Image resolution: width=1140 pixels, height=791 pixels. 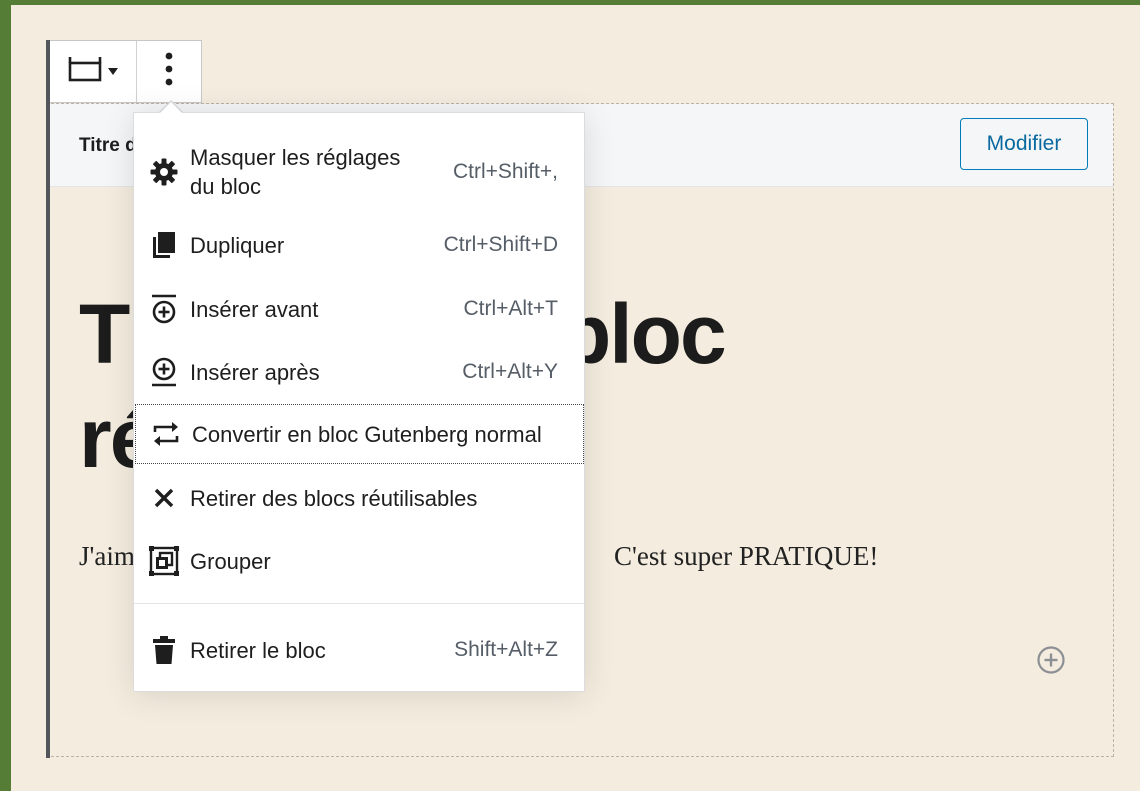 I want to click on block-toolbar, so click(x=126, y=71).